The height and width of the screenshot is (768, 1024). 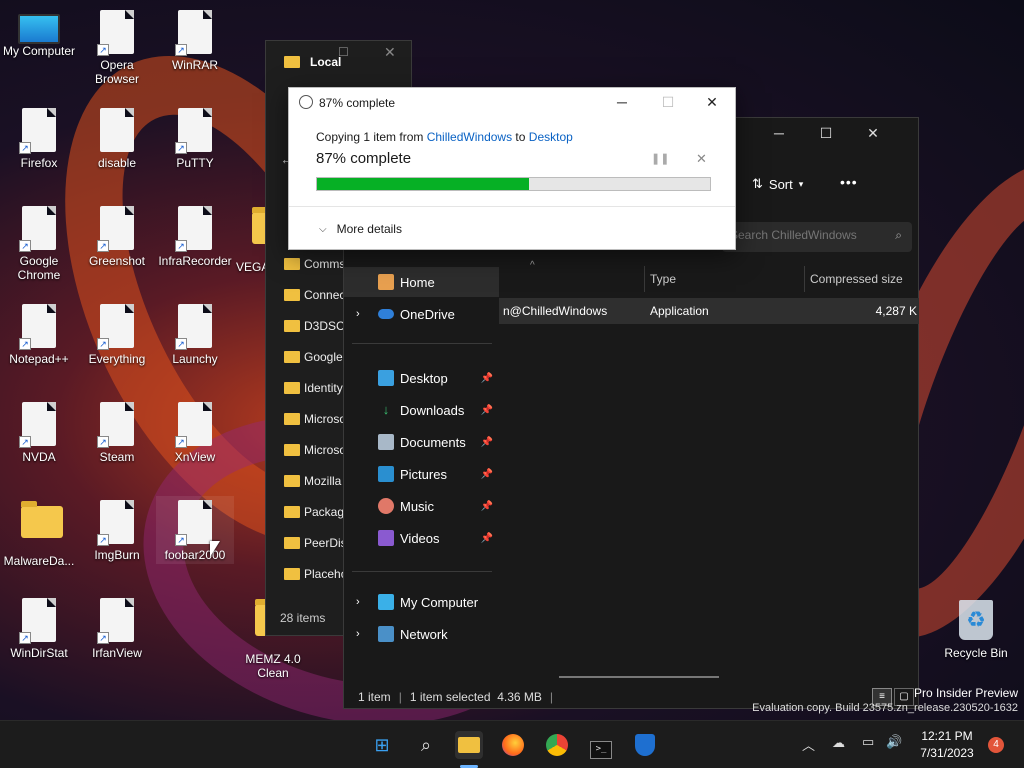 What do you see at coordinates (195, 433) in the screenshot?
I see `desktop-icon-xnview: ↗ XnView` at bounding box center [195, 433].